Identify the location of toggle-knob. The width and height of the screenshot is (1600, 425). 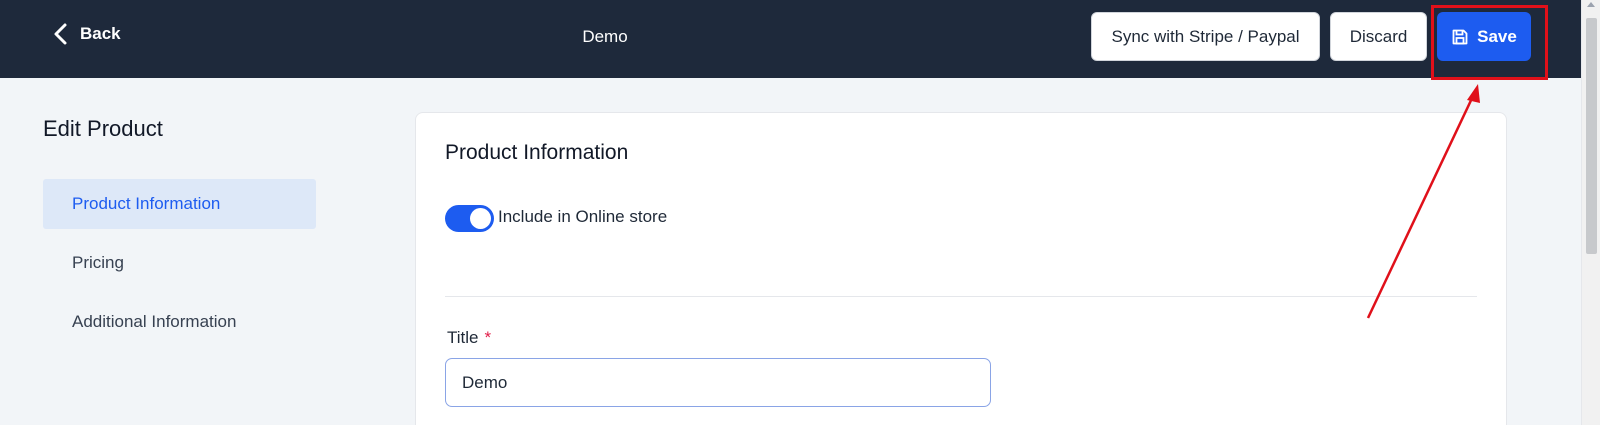
(480, 218).